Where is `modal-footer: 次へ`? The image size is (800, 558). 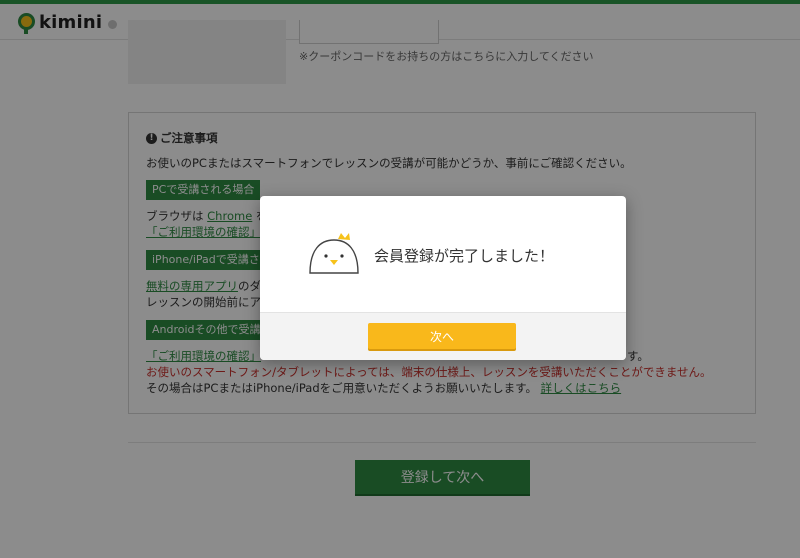 modal-footer: 次へ is located at coordinates (443, 336).